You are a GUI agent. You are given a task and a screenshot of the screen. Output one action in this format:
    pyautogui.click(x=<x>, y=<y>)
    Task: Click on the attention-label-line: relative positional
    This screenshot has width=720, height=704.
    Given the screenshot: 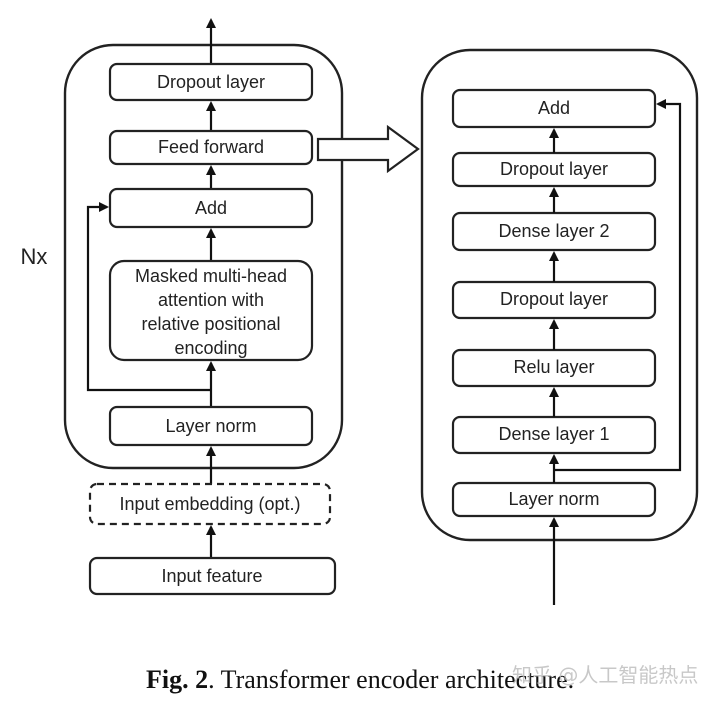 What is the action you would take?
    pyautogui.click(x=210, y=324)
    